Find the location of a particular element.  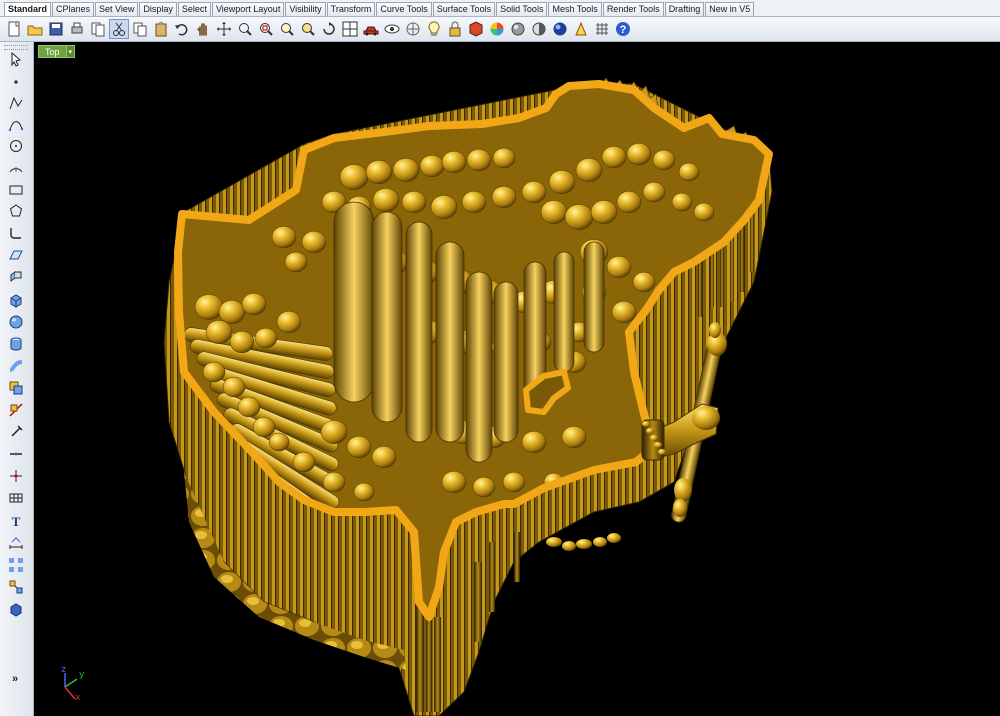

sphere-button is located at coordinates (518, 29).